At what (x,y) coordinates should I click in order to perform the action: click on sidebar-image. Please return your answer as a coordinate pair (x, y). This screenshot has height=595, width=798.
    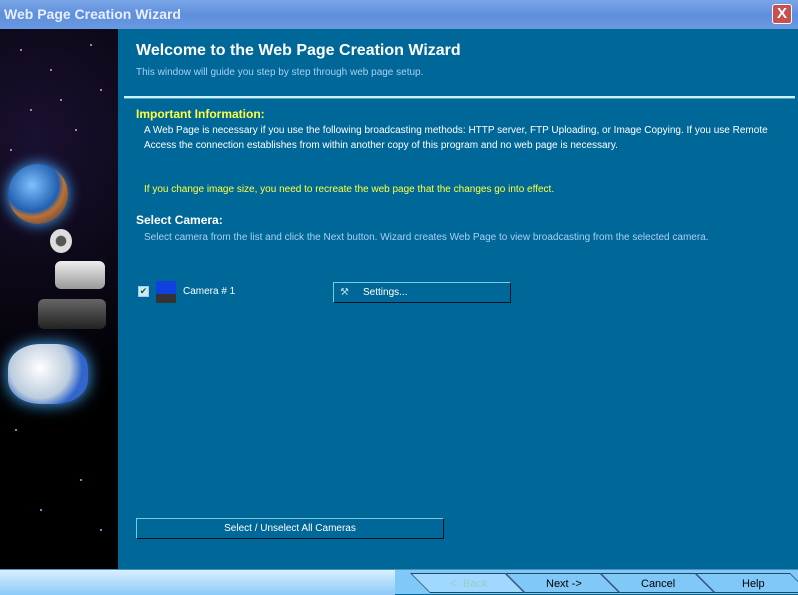
    Looking at the image, I should click on (59, 299).